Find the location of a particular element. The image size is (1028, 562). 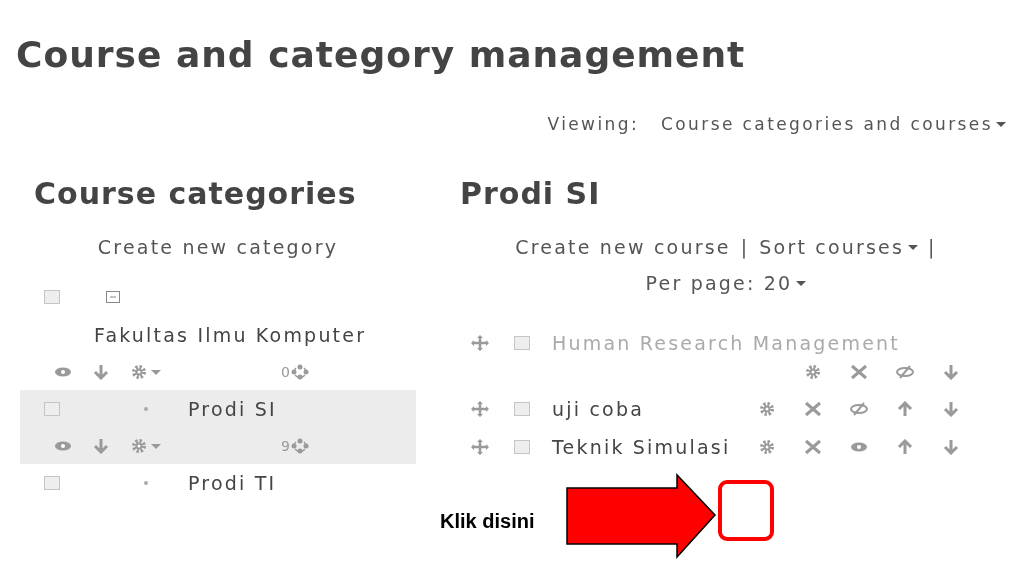

collapse-icon is located at coordinates (113, 297).